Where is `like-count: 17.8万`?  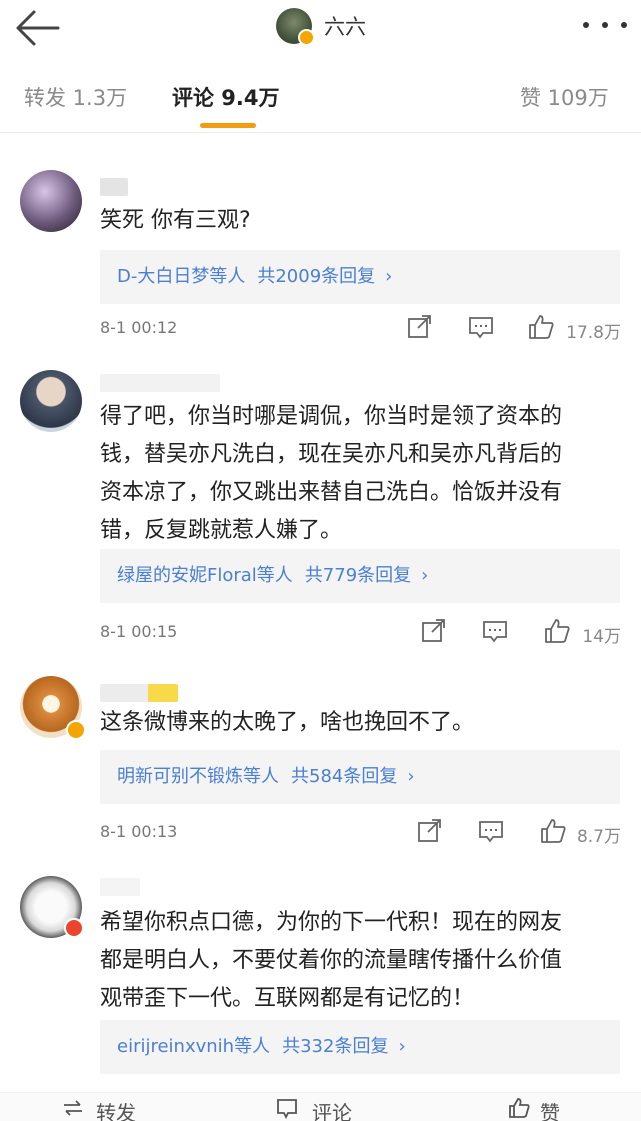 like-count: 17.8万 is located at coordinates (593, 333).